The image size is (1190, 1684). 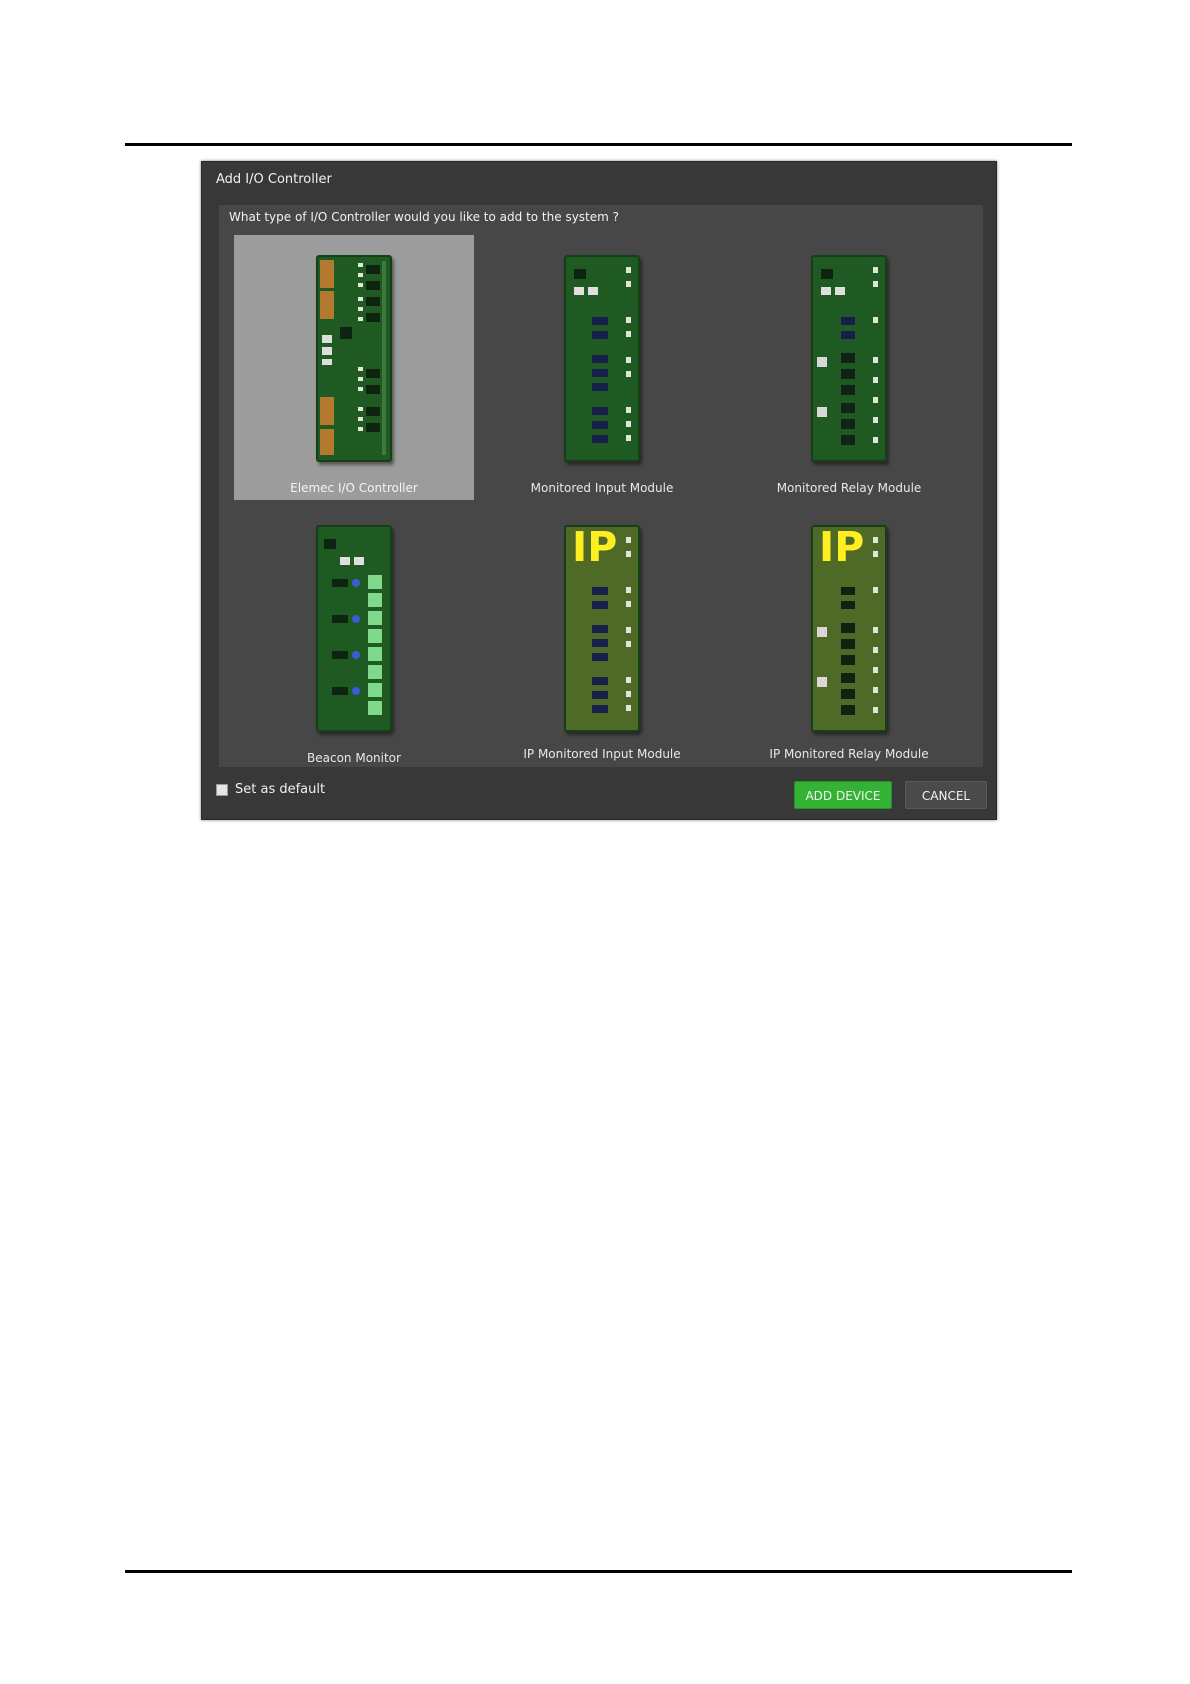 I want to click on beacon-monitor-board-icon, so click(x=354, y=628).